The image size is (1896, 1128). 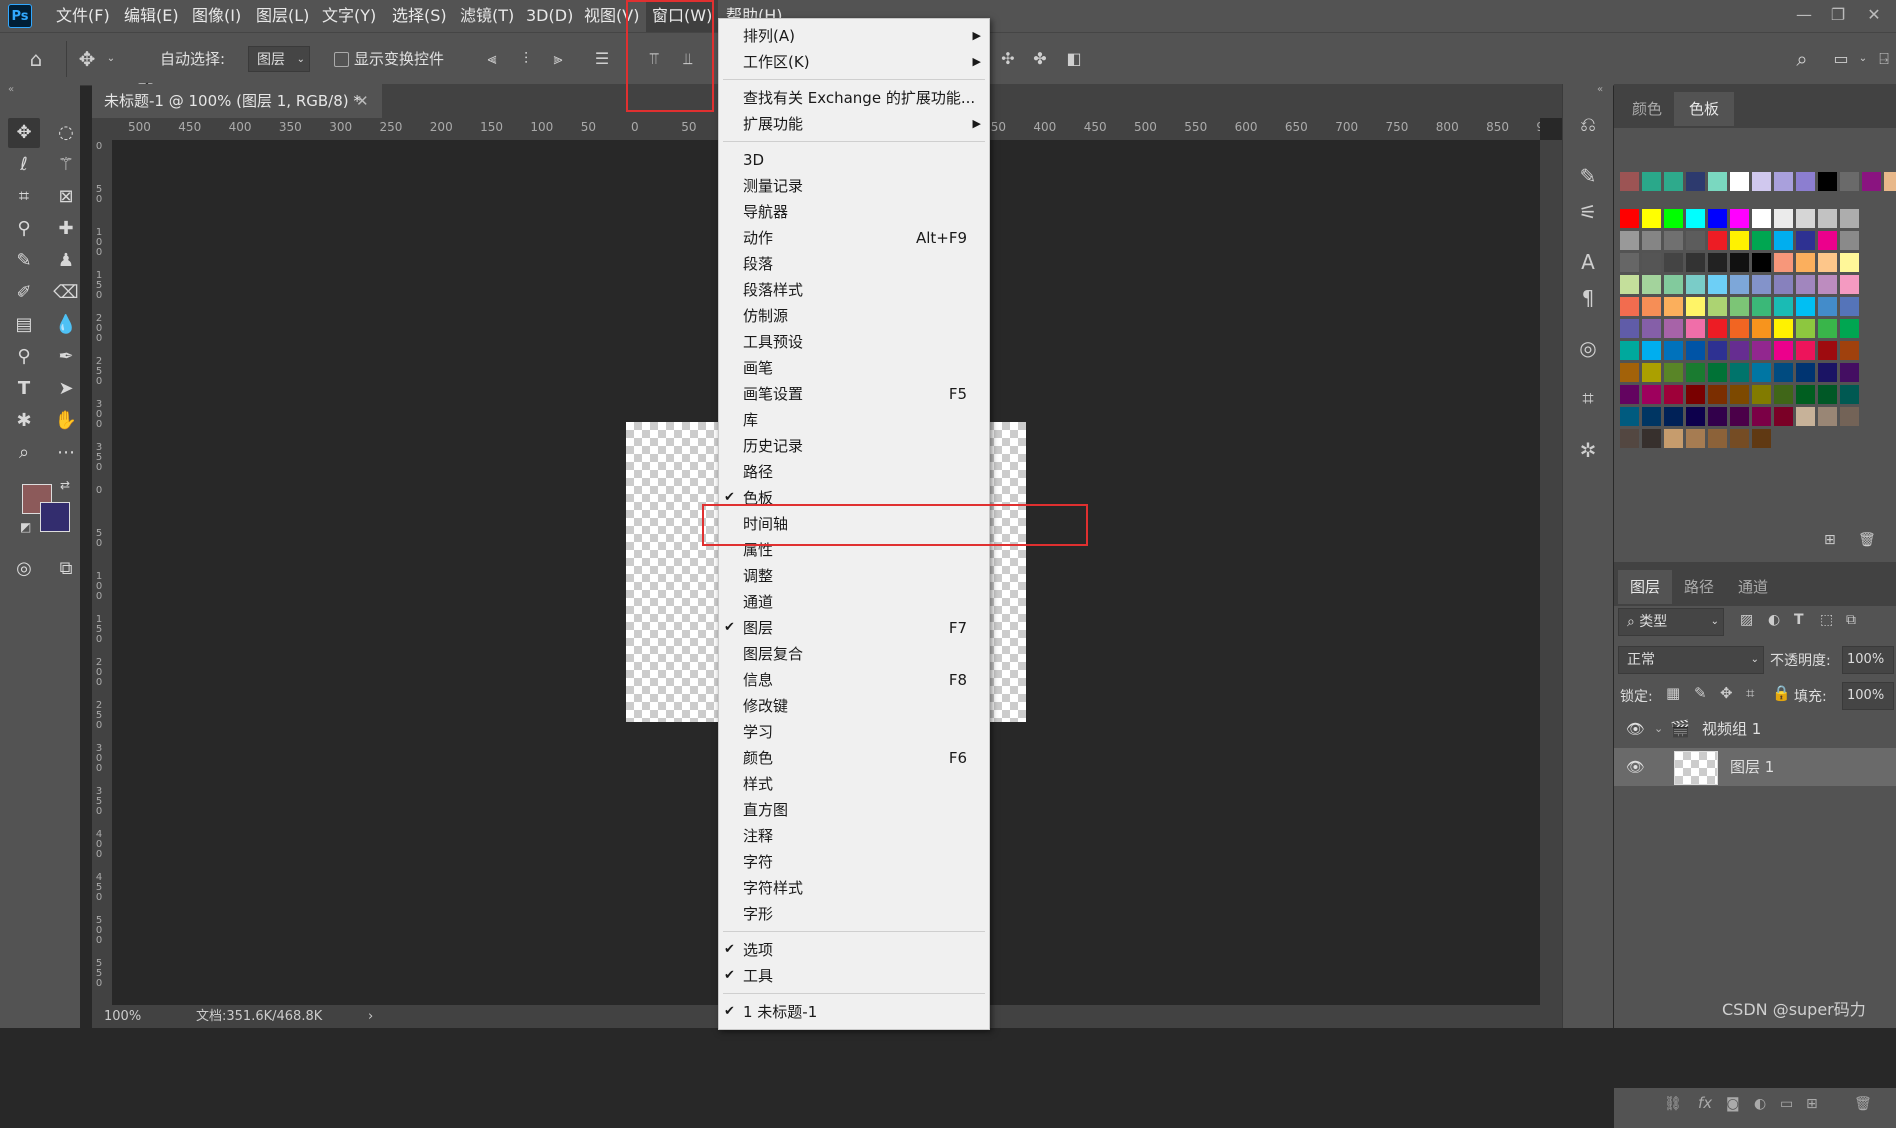 I want to click on menu-item: 段落, so click(x=854, y=264).